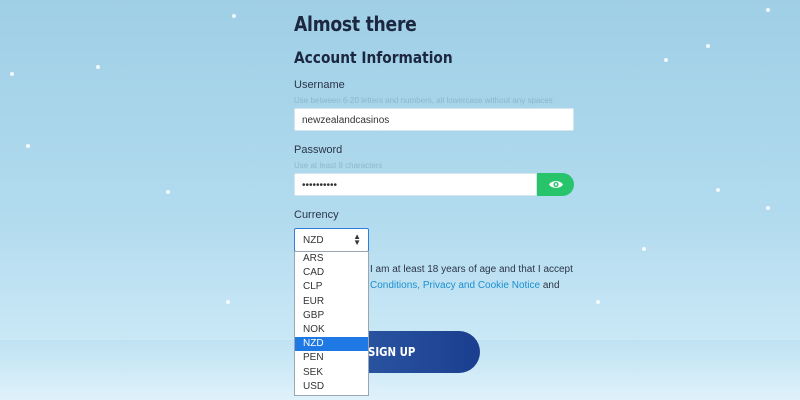  I want to click on currency-option: SEK, so click(331, 373).